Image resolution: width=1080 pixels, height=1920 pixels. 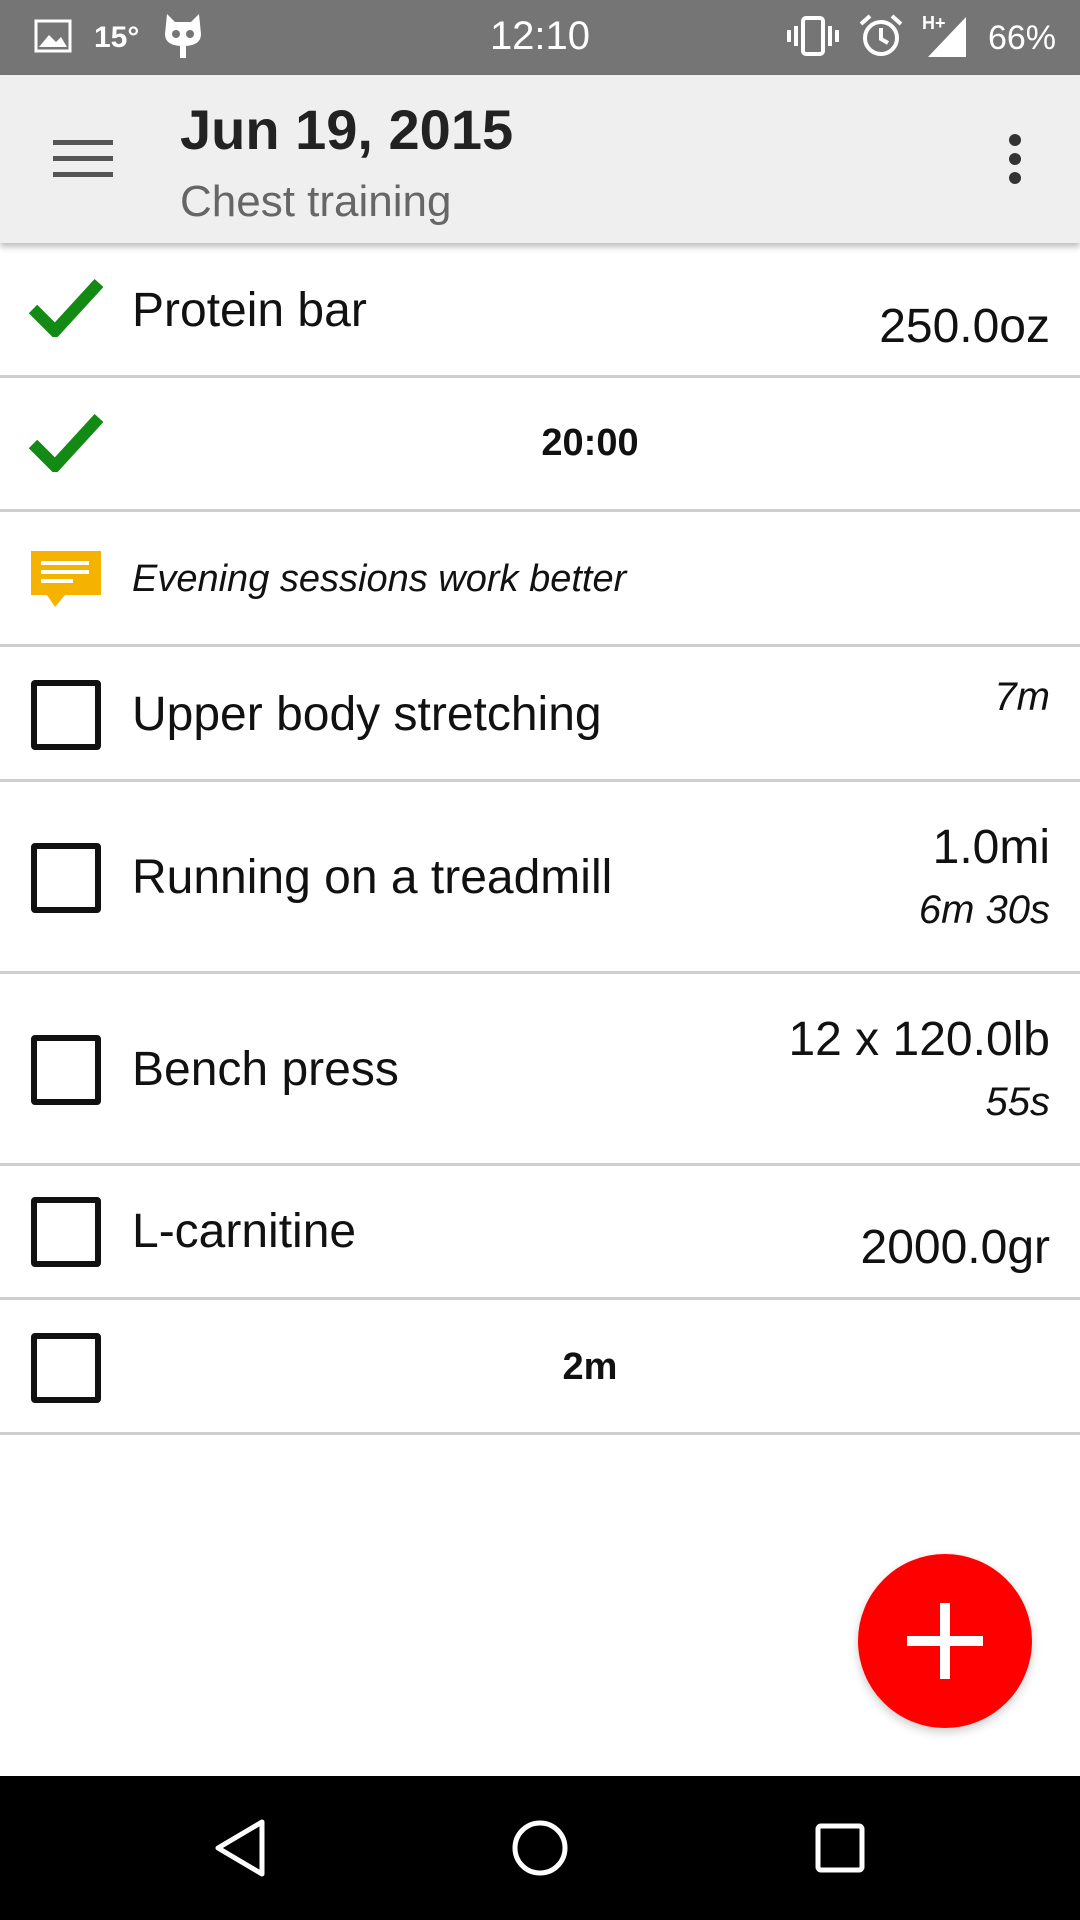 I want to click on note-item: Evening sessions work better, so click(x=540, y=579).